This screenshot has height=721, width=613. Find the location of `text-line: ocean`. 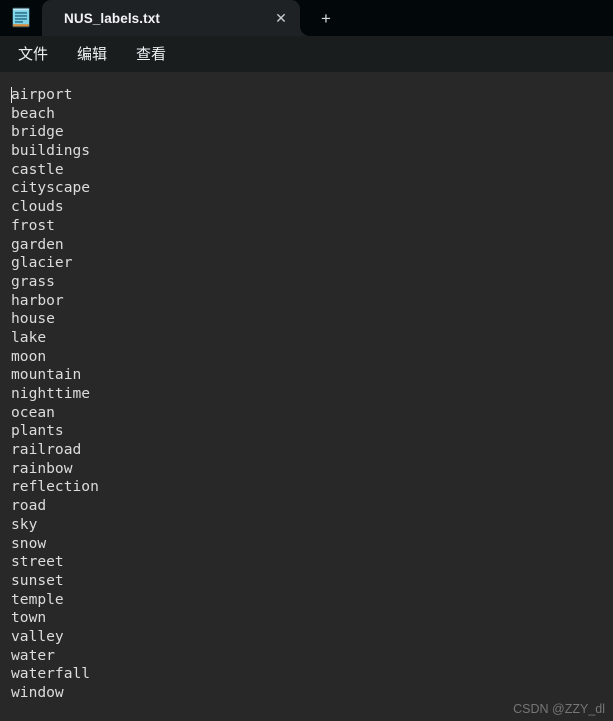

text-line: ocean is located at coordinates (33, 412).